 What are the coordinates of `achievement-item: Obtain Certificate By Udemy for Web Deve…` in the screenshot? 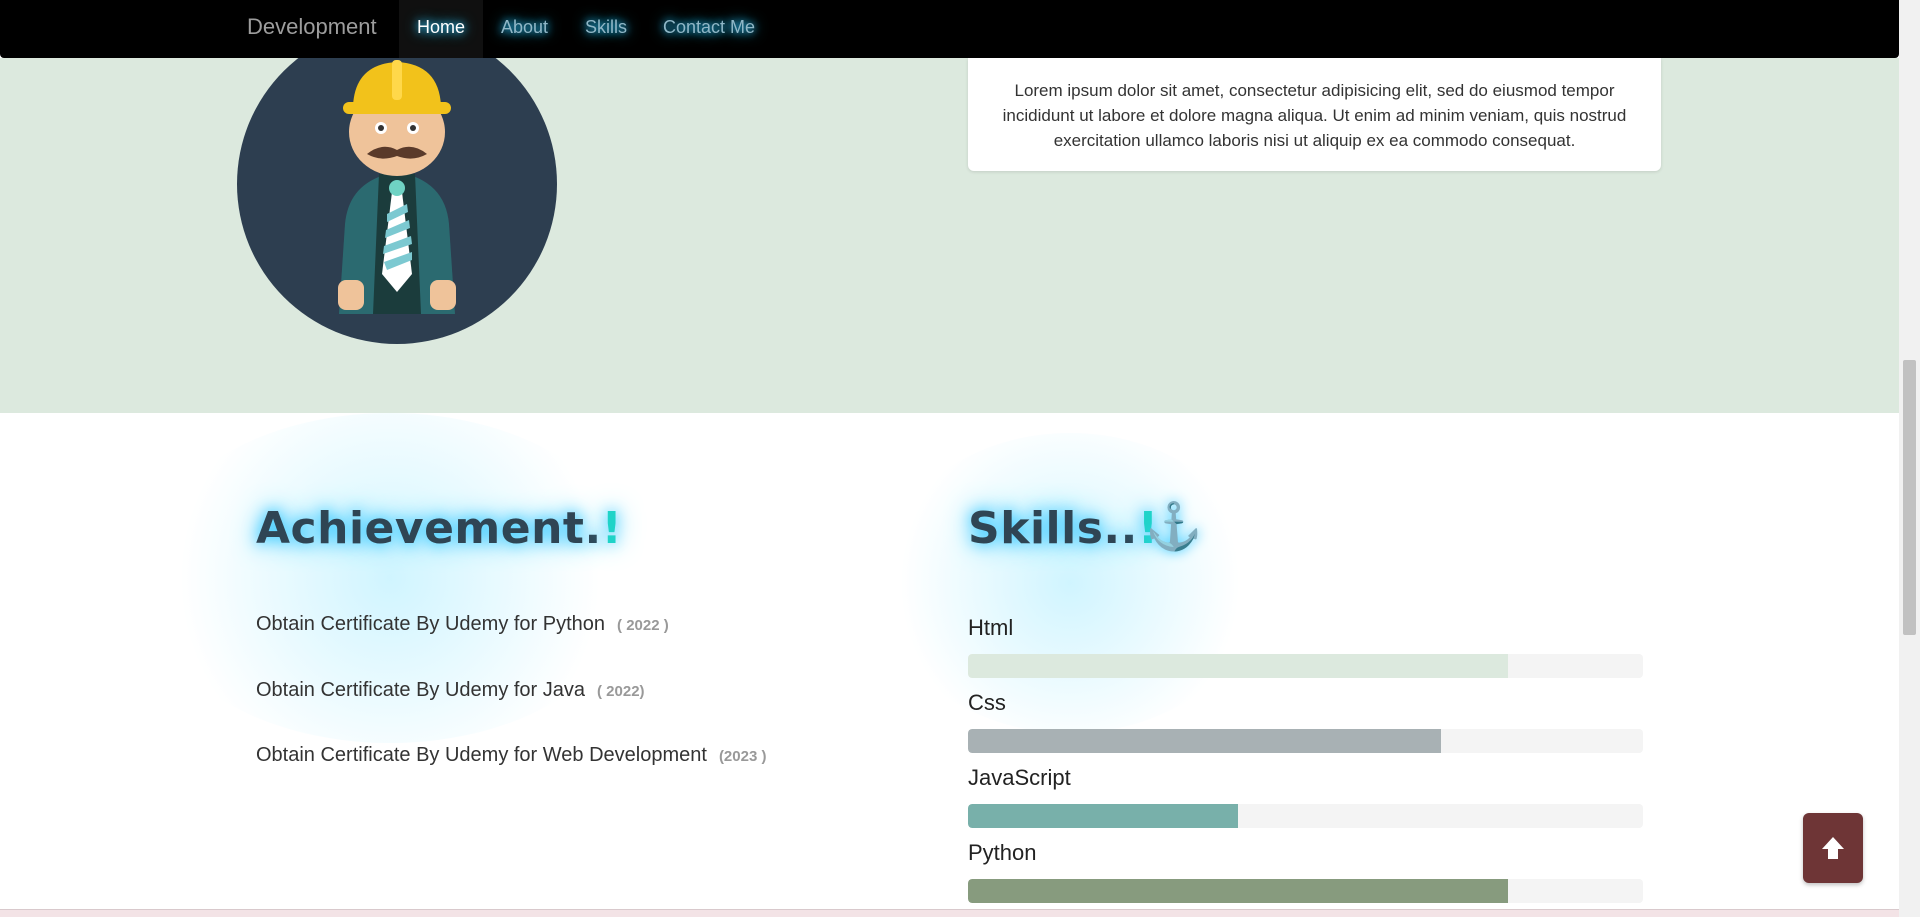 It's located at (511, 755).